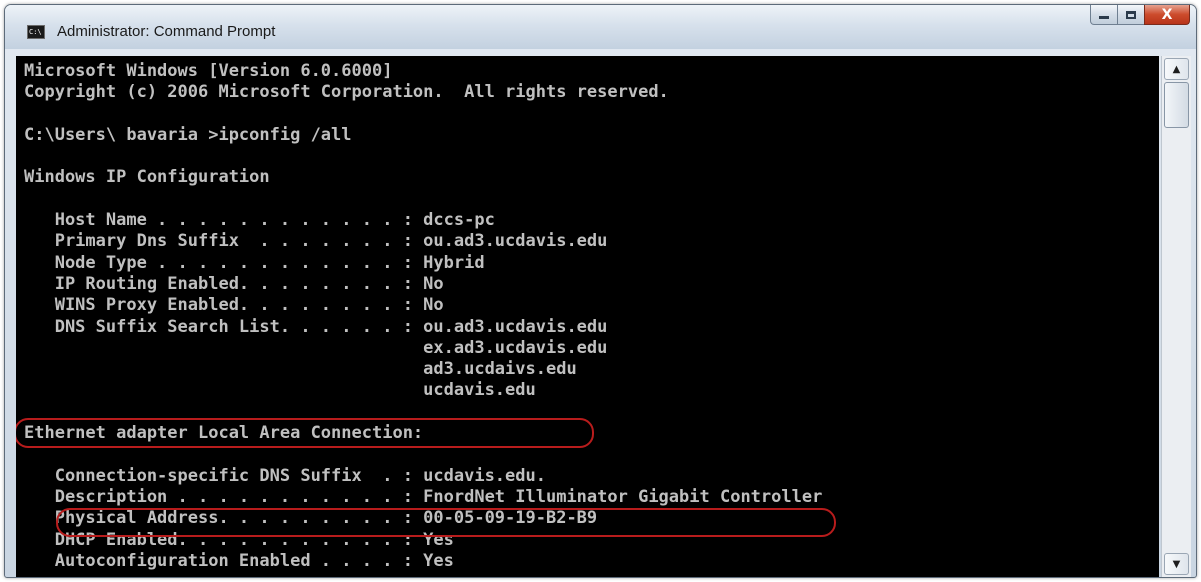  Describe the element at coordinates (280, 390) in the screenshot. I see `console-line: ucdavis.edu` at that location.